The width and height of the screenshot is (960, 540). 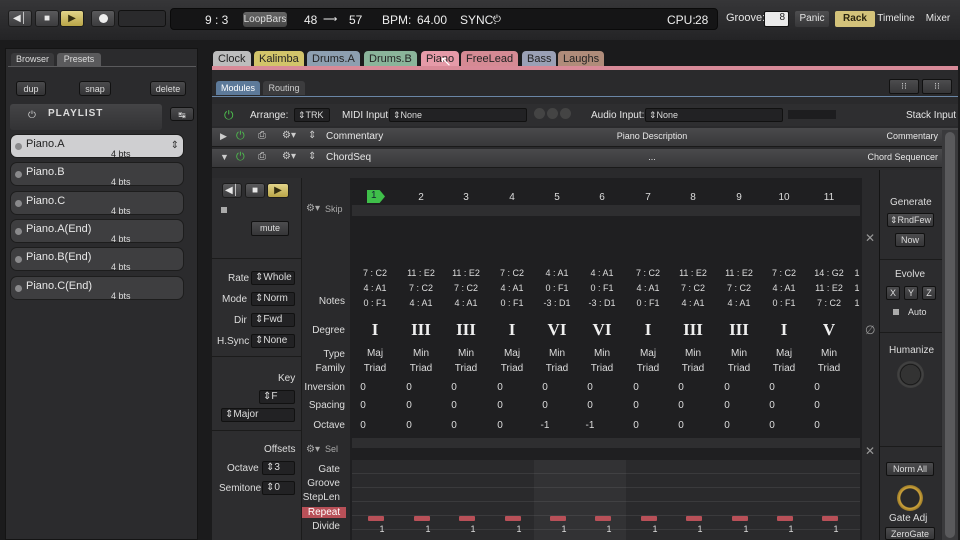 I want to click on note-cell: 14 : G2, so click(x=829, y=273).